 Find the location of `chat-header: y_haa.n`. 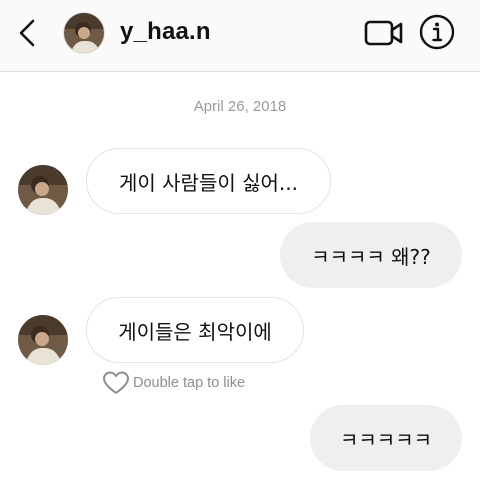

chat-header: y_haa.n is located at coordinates (240, 36).